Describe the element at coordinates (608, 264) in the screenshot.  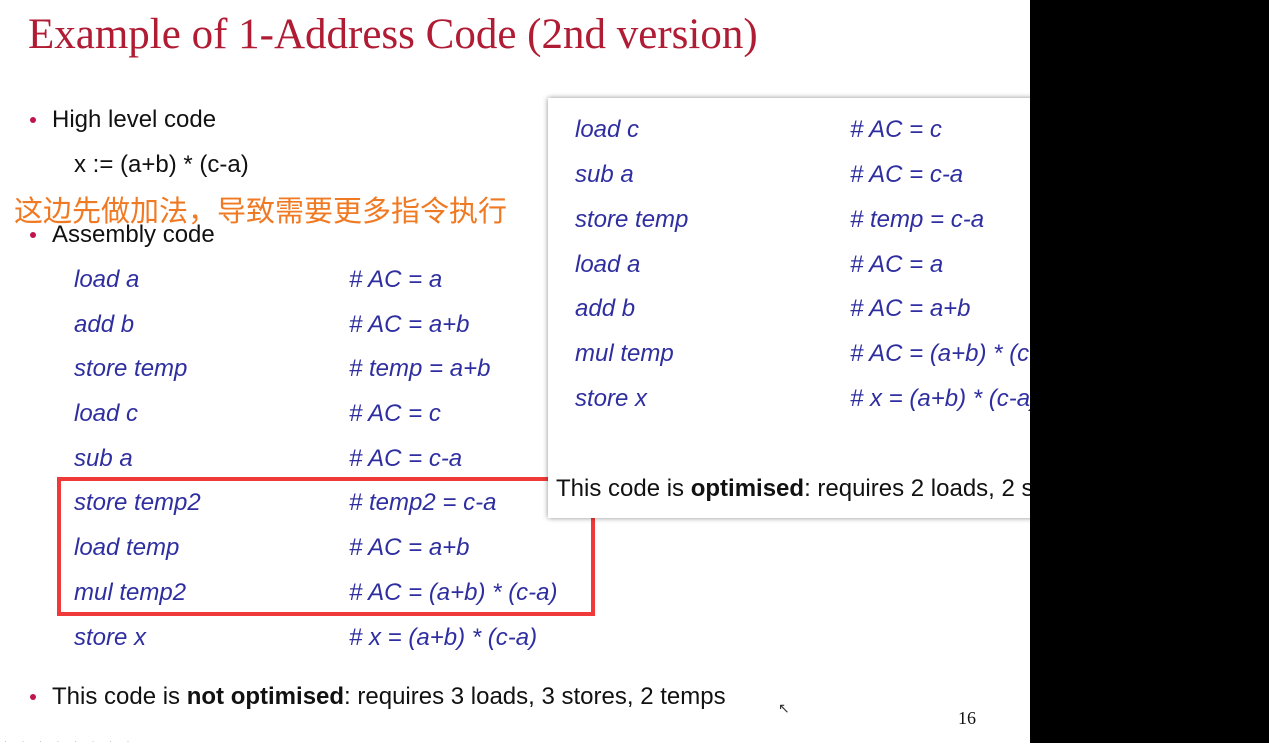
I see `popup-asm-instr: load a` at that location.